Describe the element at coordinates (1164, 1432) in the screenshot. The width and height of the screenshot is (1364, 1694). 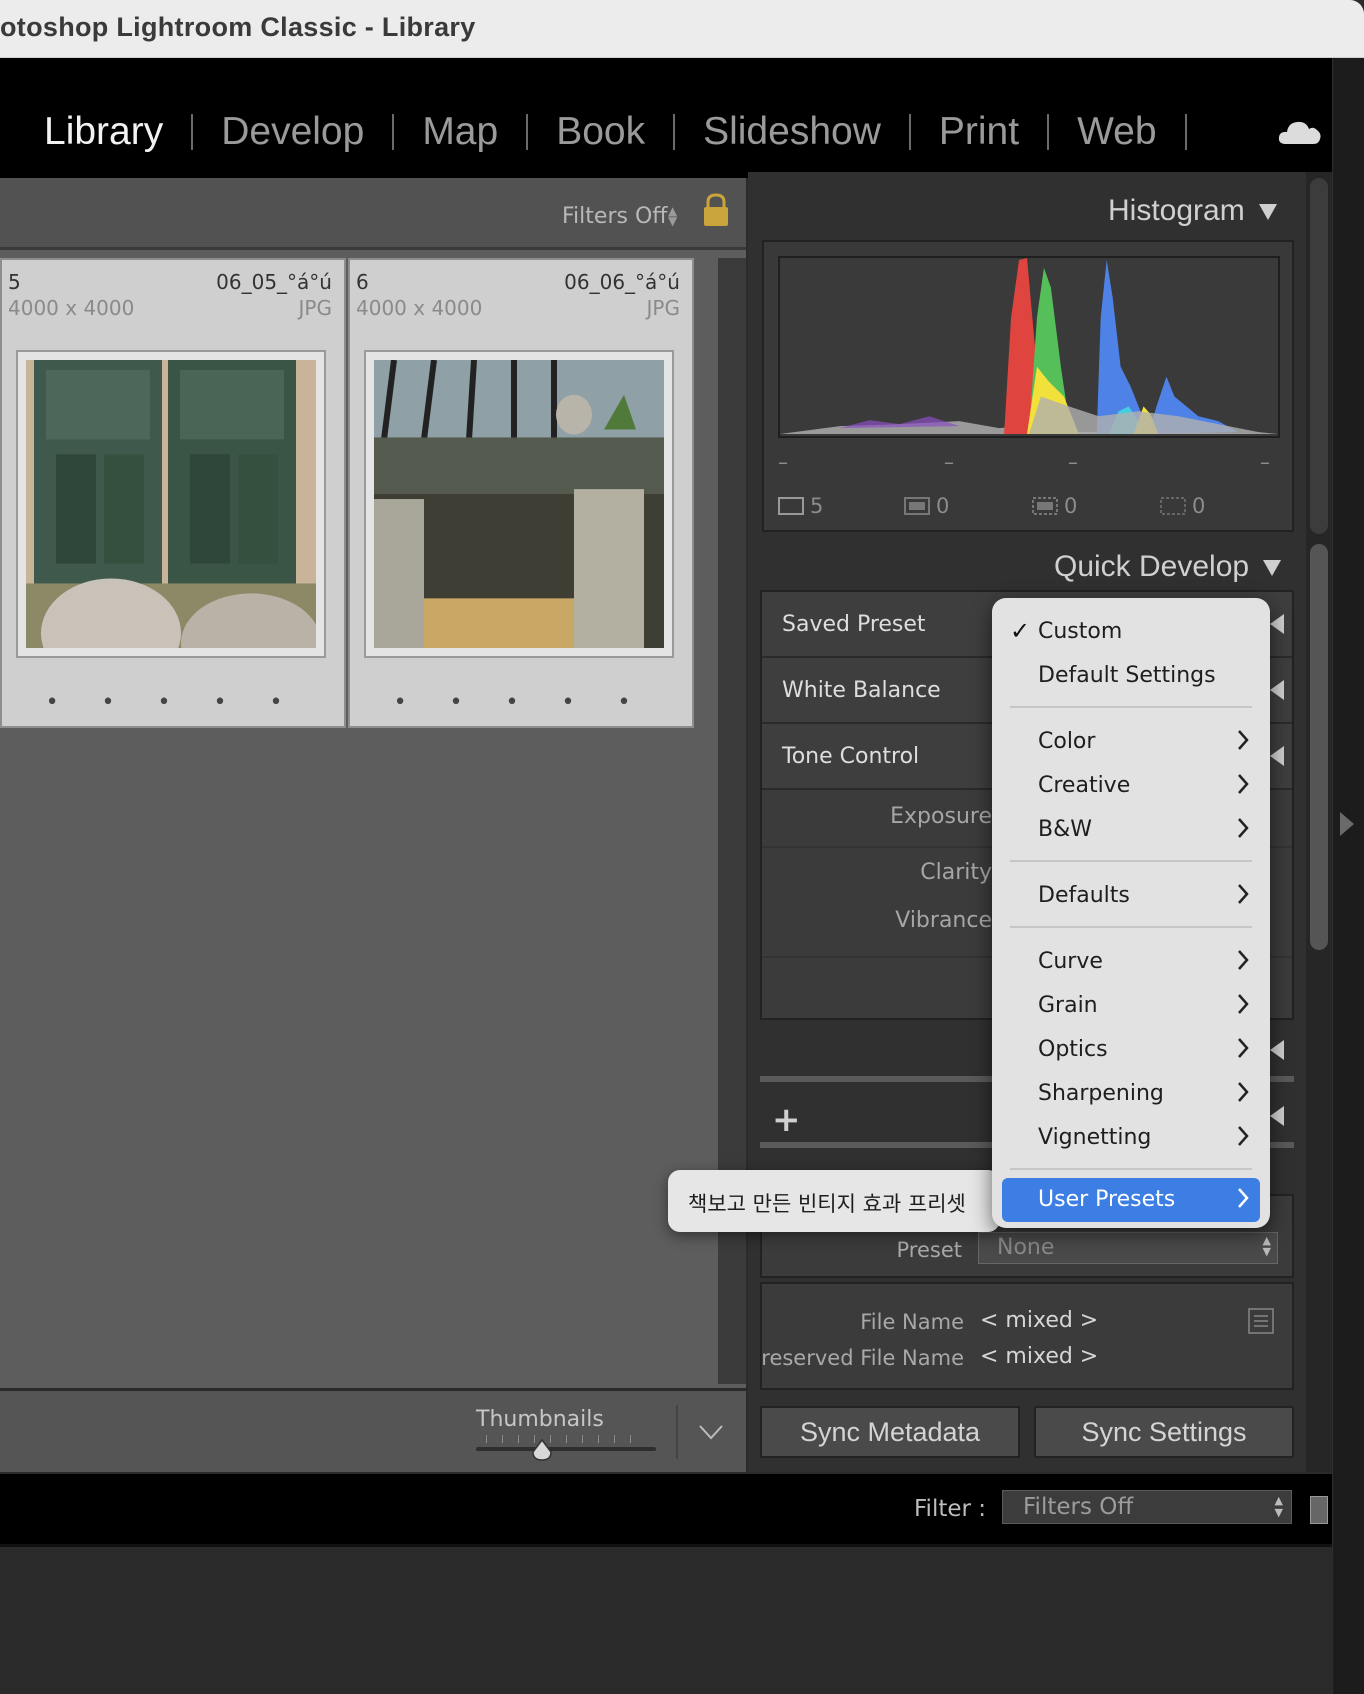
I see `sync-settings-button: Sync Settings` at that location.